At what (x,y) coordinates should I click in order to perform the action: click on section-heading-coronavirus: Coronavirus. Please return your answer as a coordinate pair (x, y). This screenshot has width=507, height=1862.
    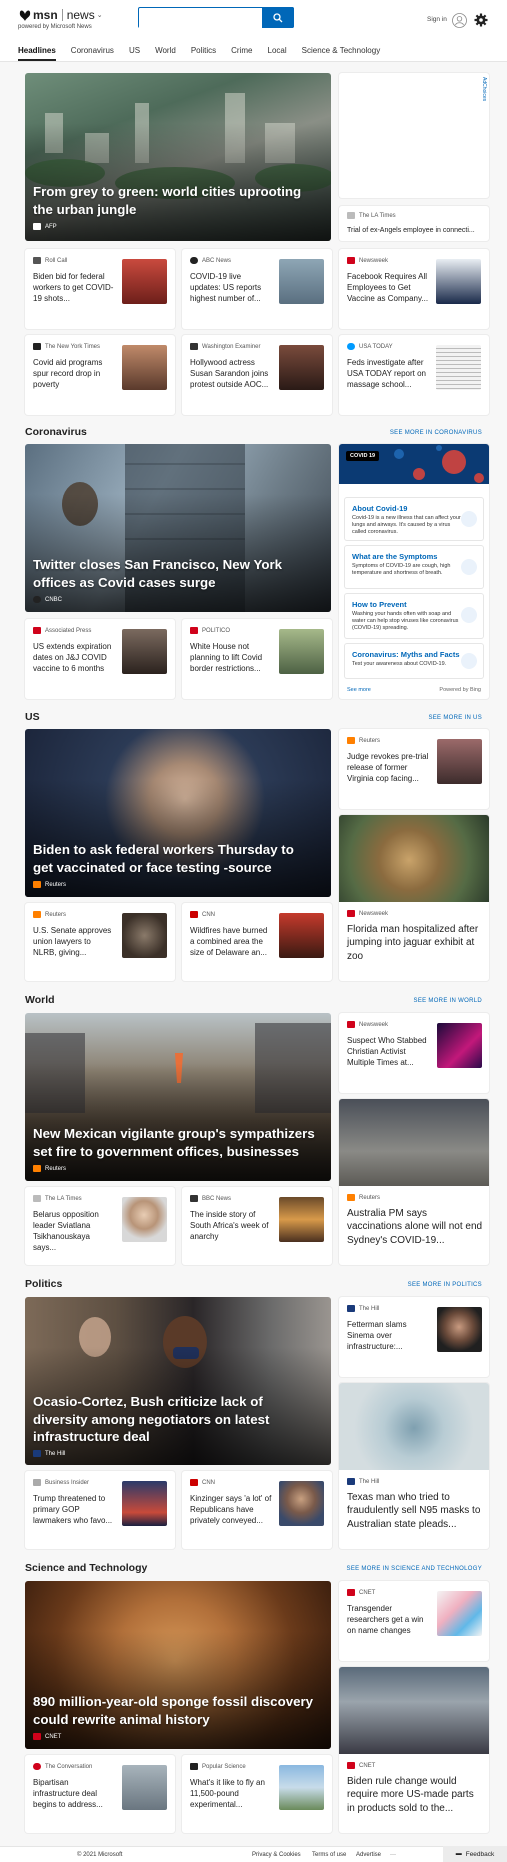
    Looking at the image, I should click on (56, 432).